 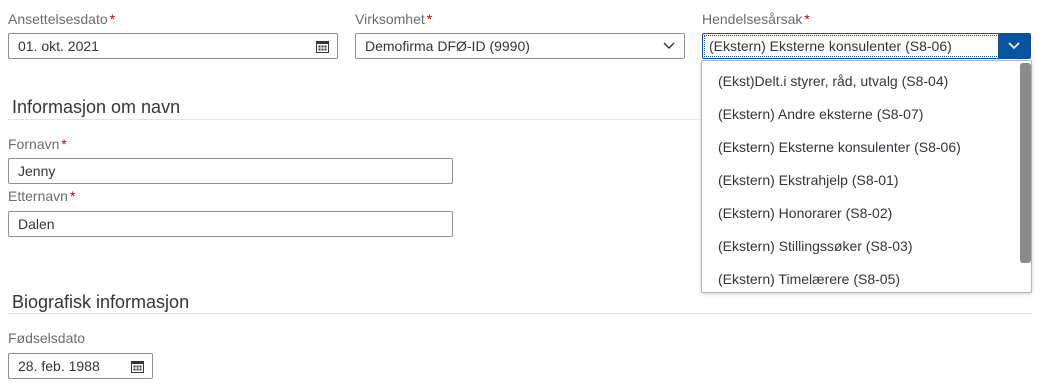 I want to click on first-name-value: Jenny, so click(x=37, y=171).